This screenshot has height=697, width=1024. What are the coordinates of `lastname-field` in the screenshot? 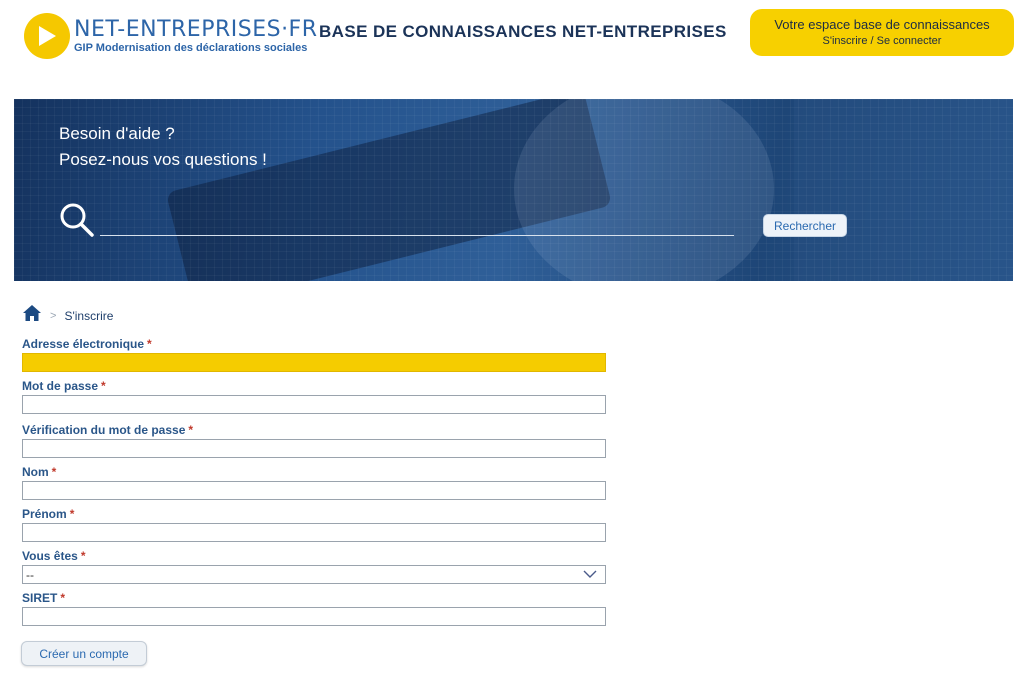 It's located at (314, 490).